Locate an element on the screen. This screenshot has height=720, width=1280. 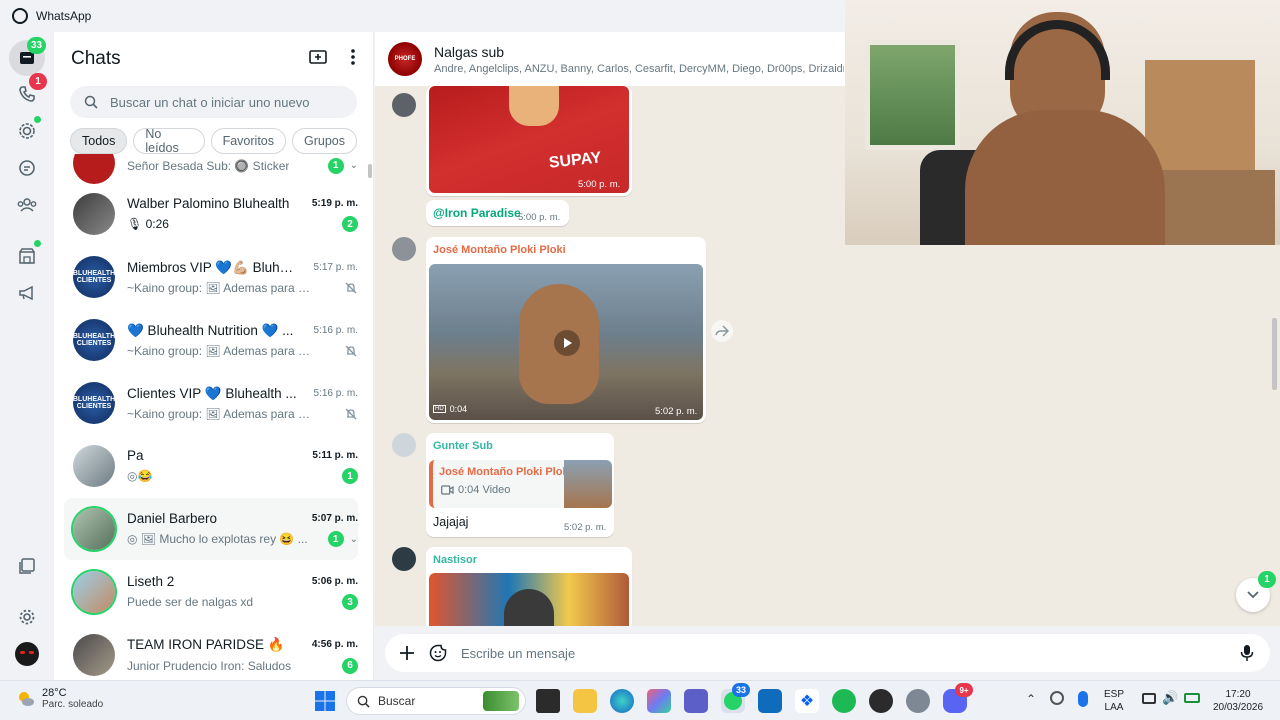
microphone-tray-icon is located at coordinates (1083, 699).